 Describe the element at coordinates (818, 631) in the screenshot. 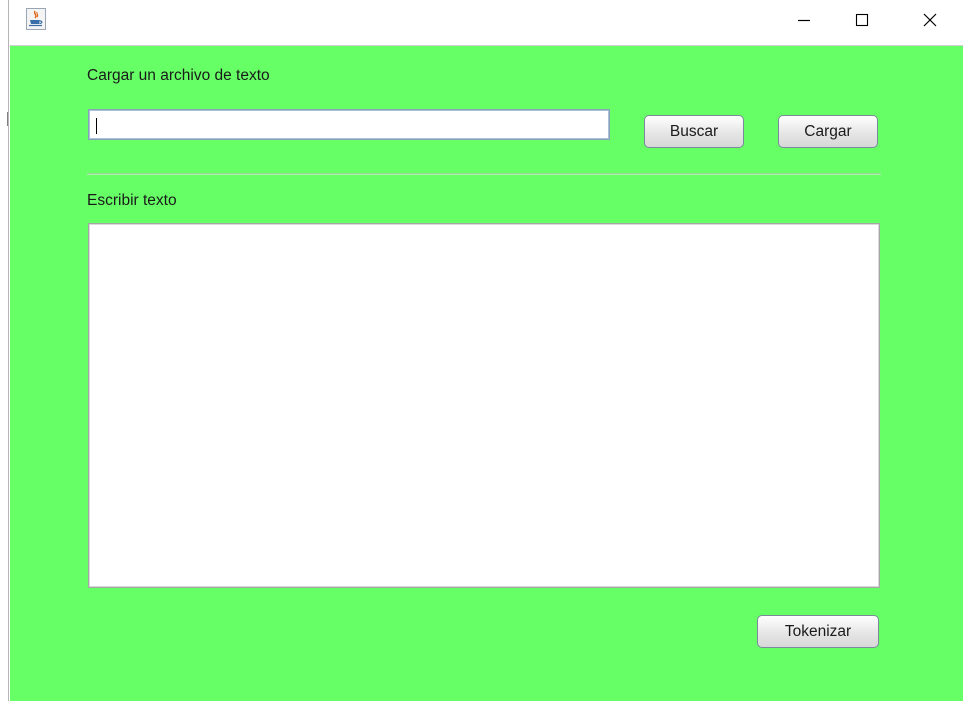

I see `tokenize-button: Tokenizar` at that location.